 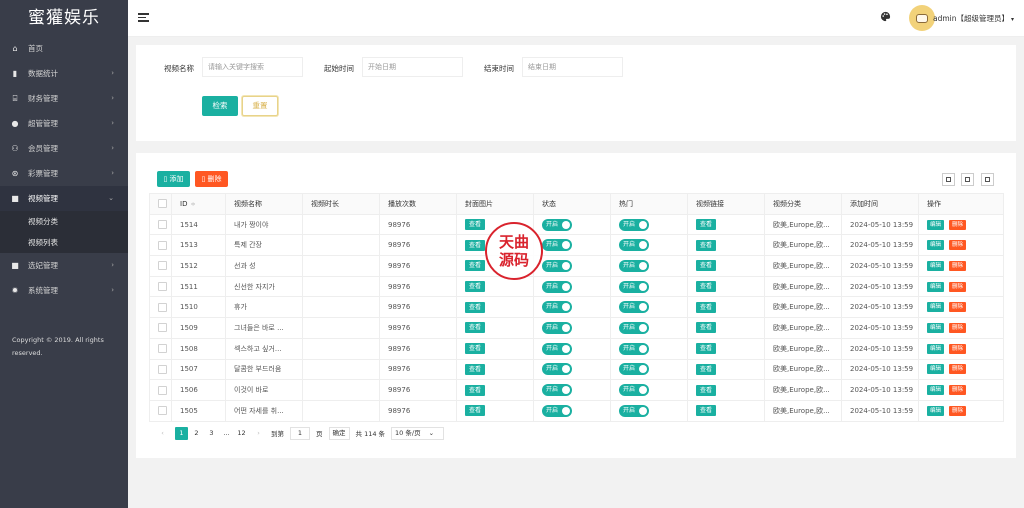 What do you see at coordinates (885, 16) in the screenshot?
I see `palette-icon` at bounding box center [885, 16].